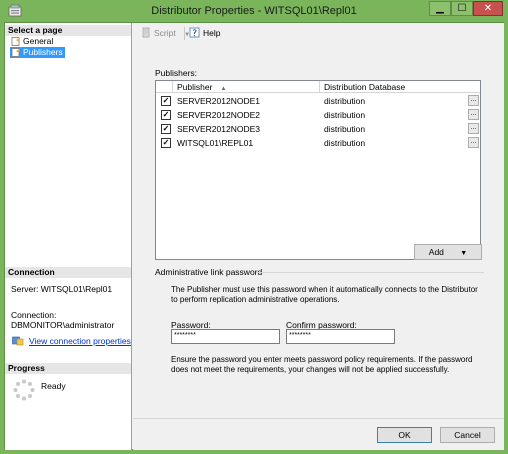  Describe the element at coordinates (53, 386) in the screenshot. I see `progress-status: Ready` at that location.